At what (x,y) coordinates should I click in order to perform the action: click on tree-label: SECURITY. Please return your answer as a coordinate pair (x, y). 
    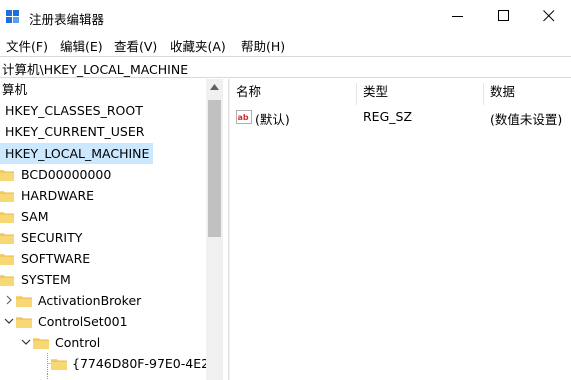
    Looking at the image, I should click on (52, 237).